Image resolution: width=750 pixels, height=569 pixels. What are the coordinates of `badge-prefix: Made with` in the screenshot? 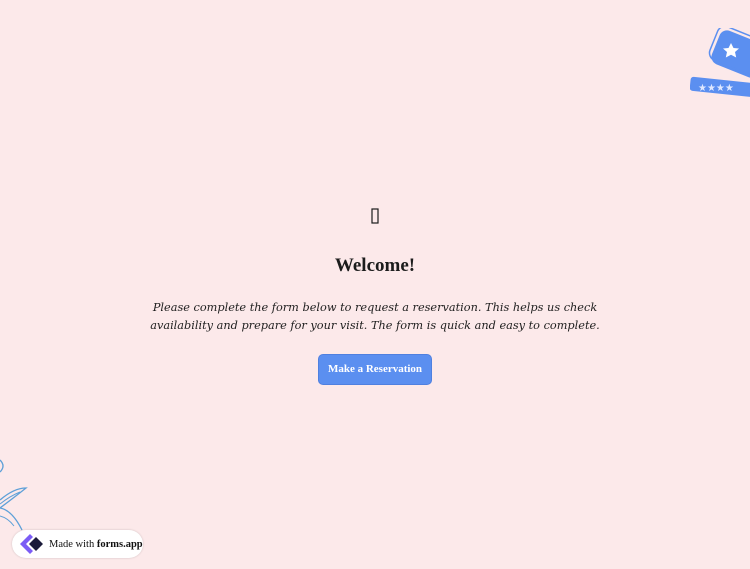 It's located at (72, 544).